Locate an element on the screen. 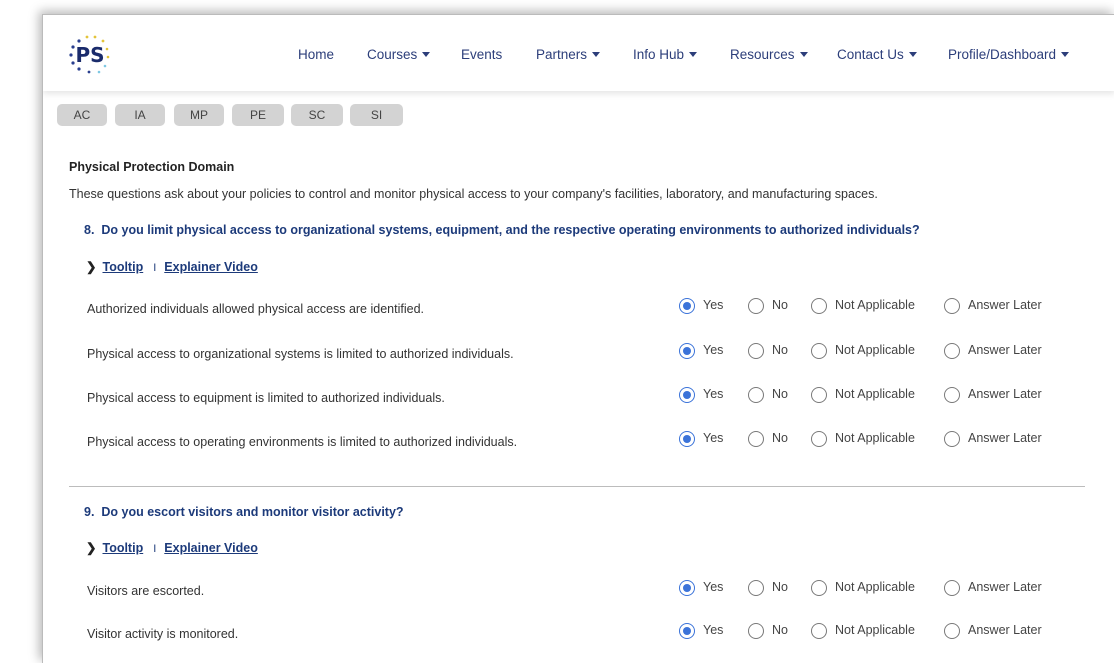  window-frame-top is located at coordinates (557, 7).